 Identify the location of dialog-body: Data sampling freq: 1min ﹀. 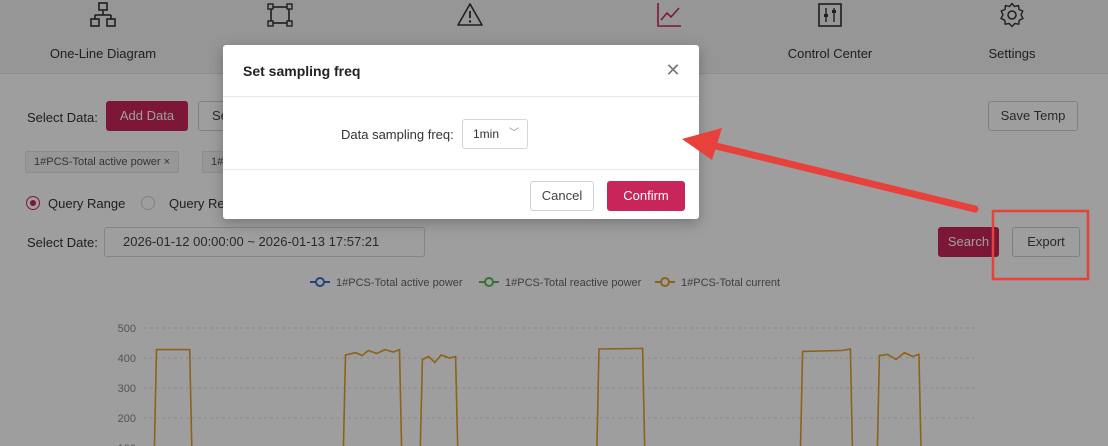
(461, 133).